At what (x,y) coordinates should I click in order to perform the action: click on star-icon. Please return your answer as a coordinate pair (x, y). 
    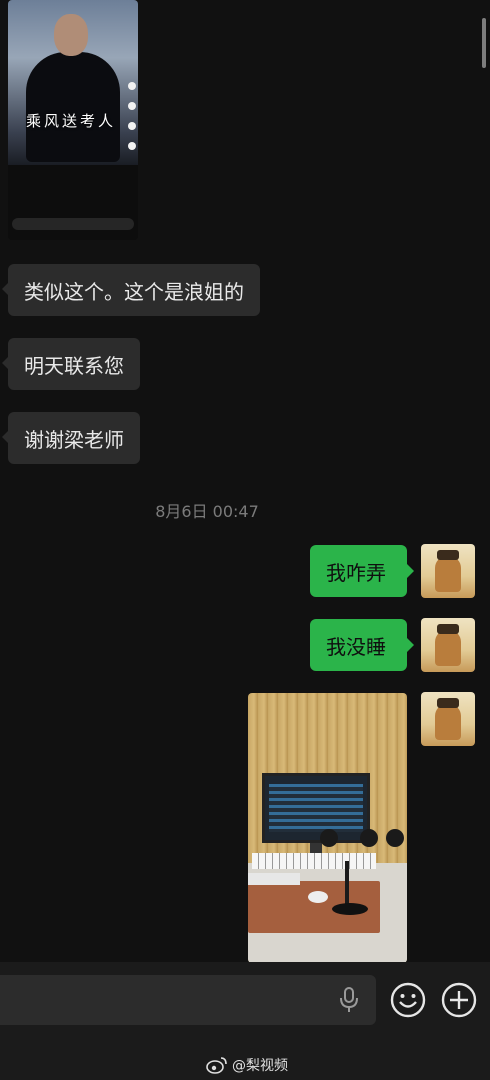
    Looking at the image, I should click on (132, 126).